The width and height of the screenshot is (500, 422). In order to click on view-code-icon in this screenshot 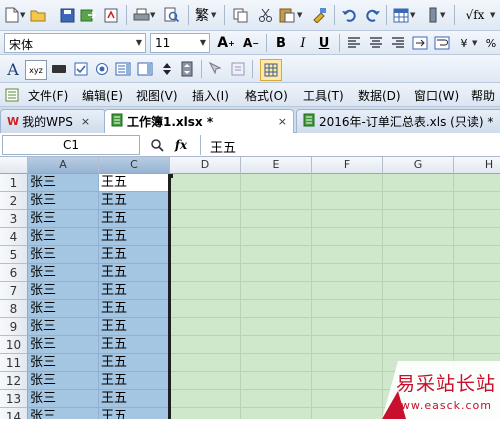, I will do `click(238, 69)`.